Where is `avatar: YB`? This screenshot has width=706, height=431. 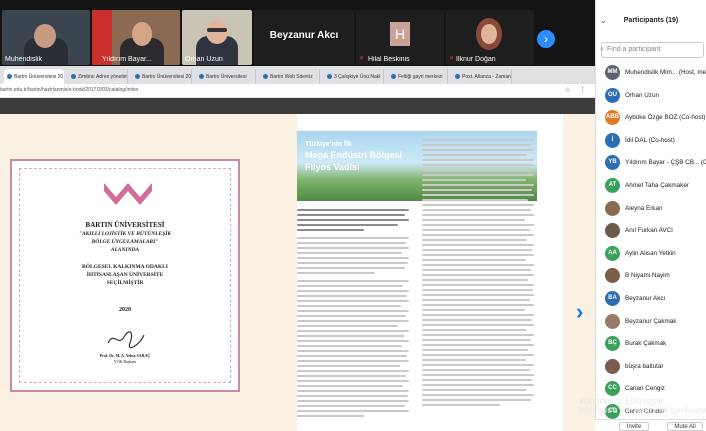 avatar: YB is located at coordinates (612, 163).